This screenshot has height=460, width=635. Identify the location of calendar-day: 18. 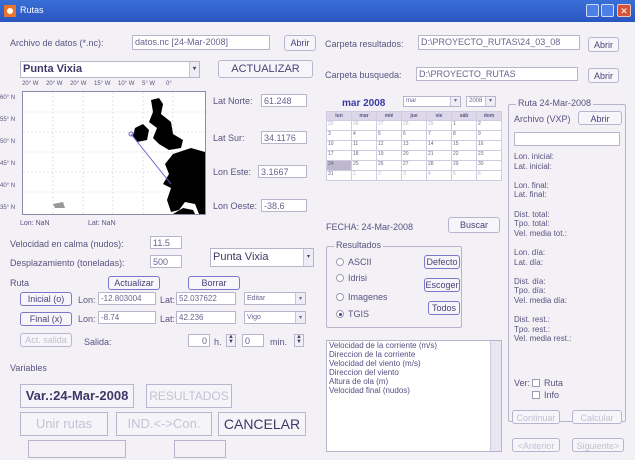
(364, 155).